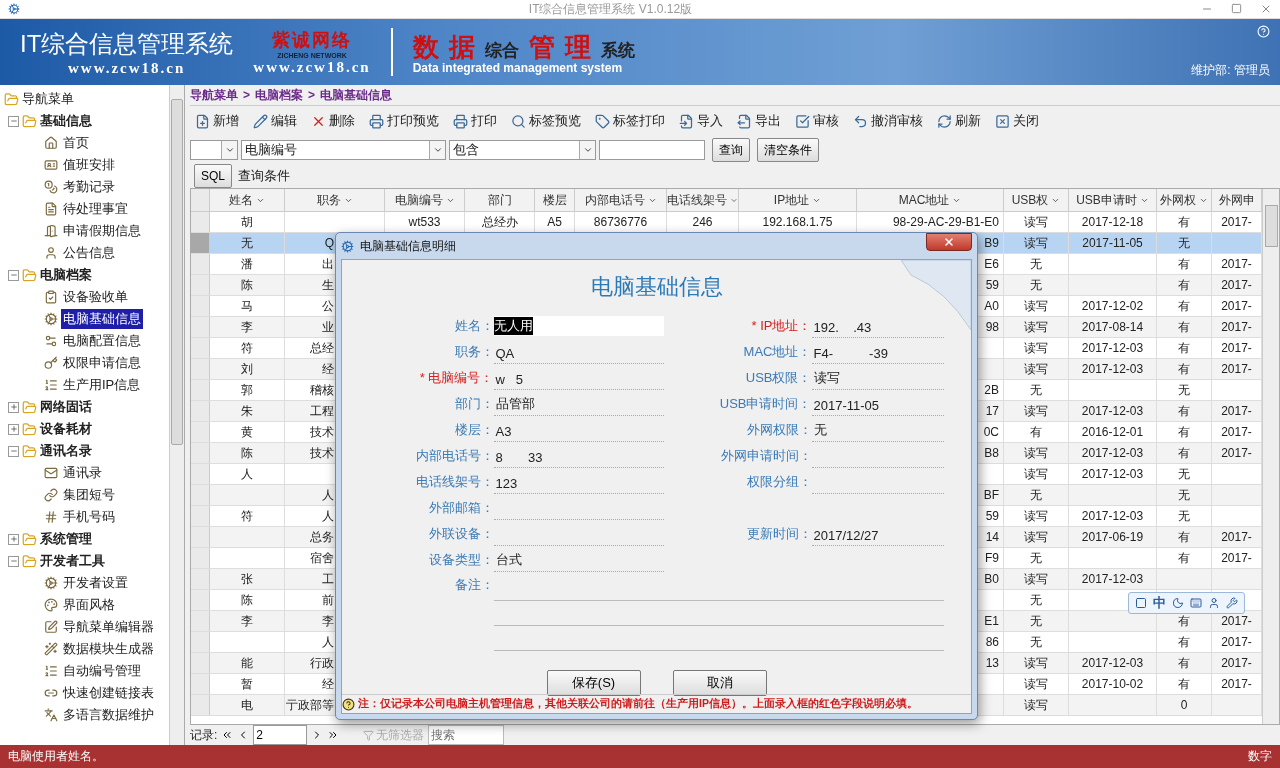  What do you see at coordinates (949, 242) in the screenshot?
I see `close-button` at bounding box center [949, 242].